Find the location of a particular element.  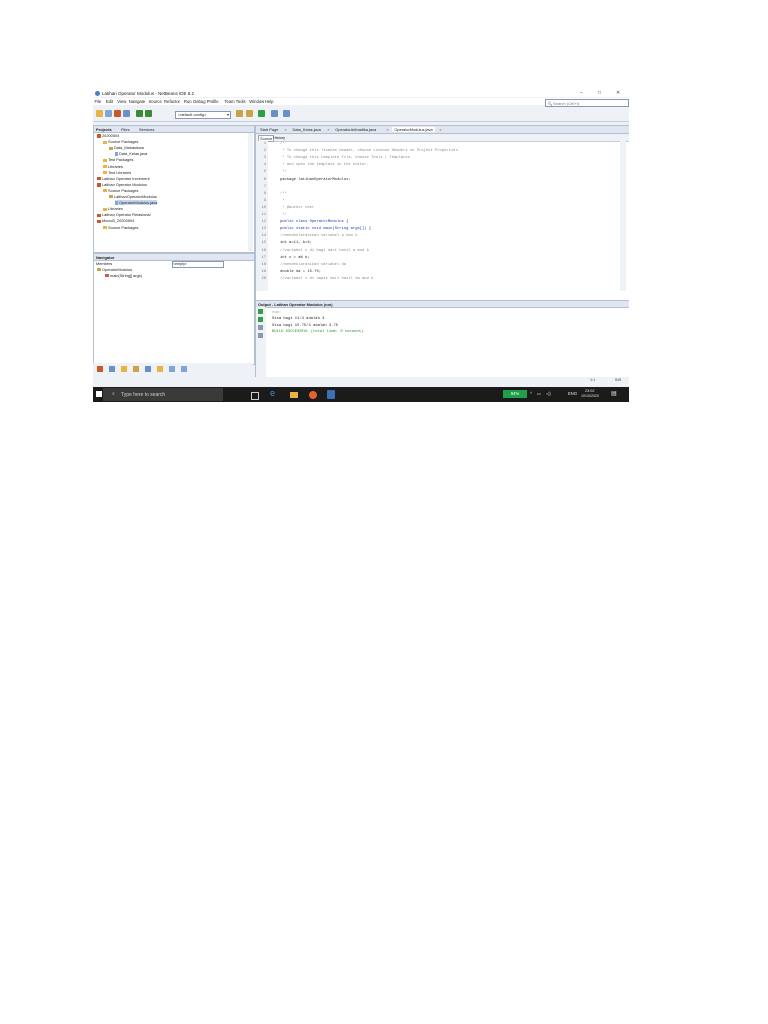

filter-inherited-icon is located at coordinates (148, 369).